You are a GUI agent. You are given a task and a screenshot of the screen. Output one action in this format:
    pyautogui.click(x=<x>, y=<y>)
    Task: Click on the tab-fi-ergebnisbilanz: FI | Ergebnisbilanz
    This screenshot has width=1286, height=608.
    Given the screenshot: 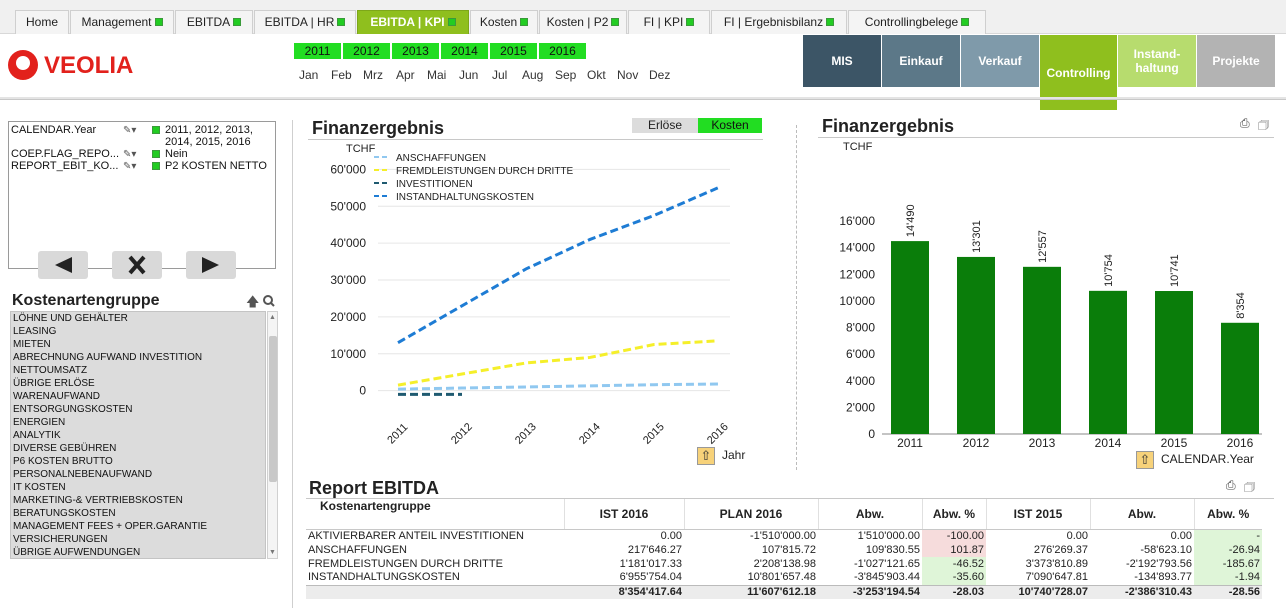 What is the action you would take?
    pyautogui.click(x=779, y=22)
    